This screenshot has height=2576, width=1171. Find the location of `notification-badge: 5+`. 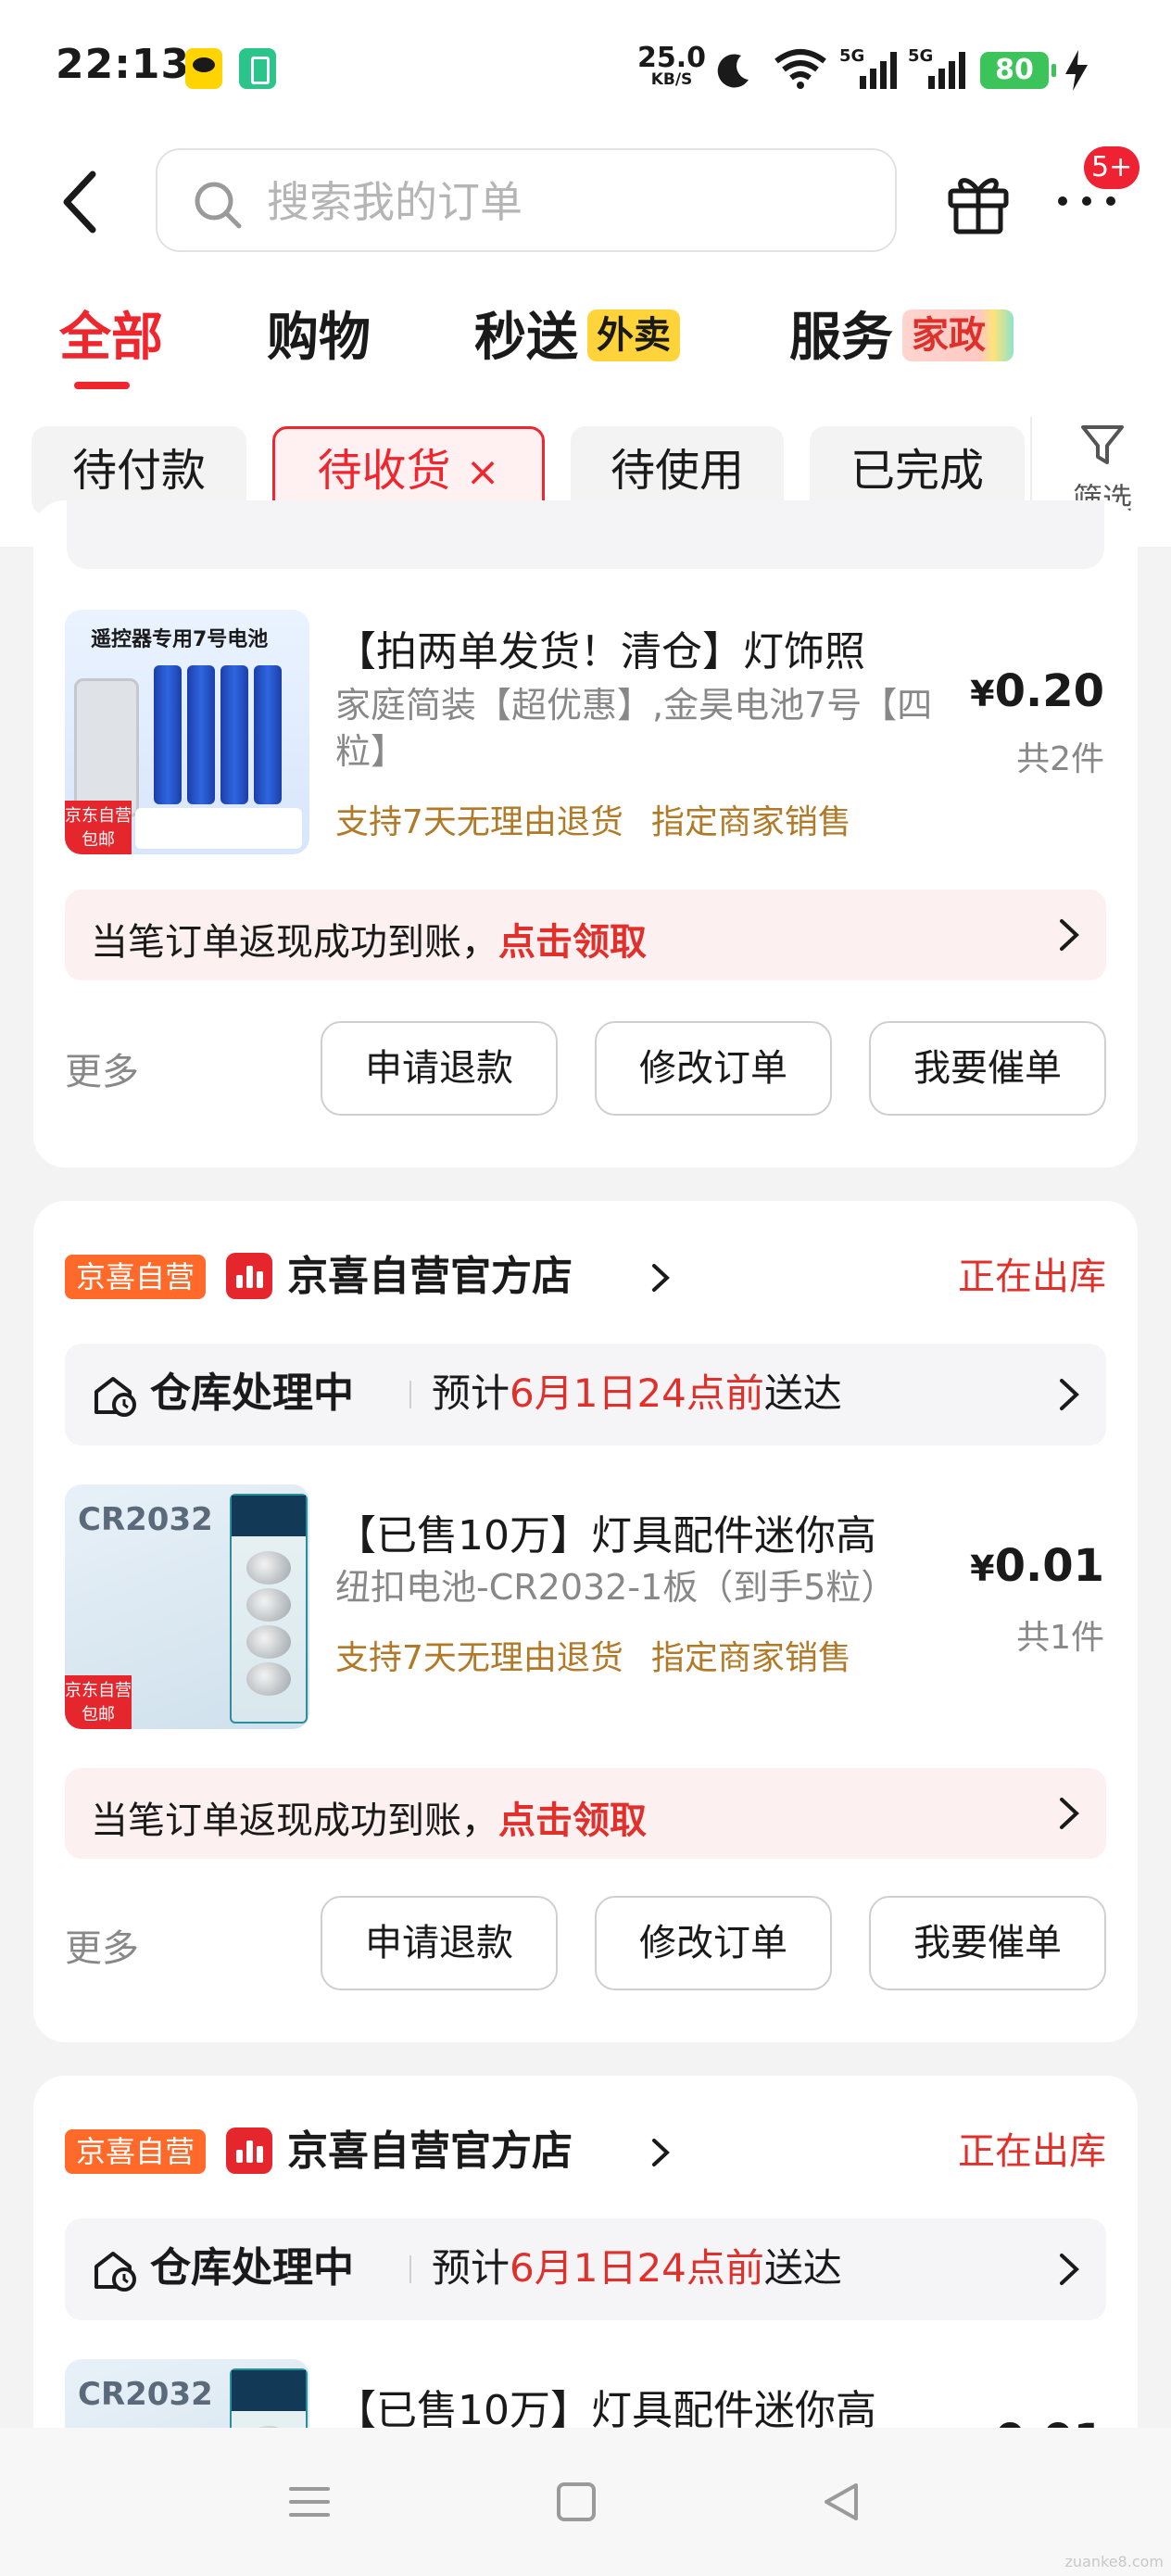

notification-badge: 5+ is located at coordinates (1112, 167).